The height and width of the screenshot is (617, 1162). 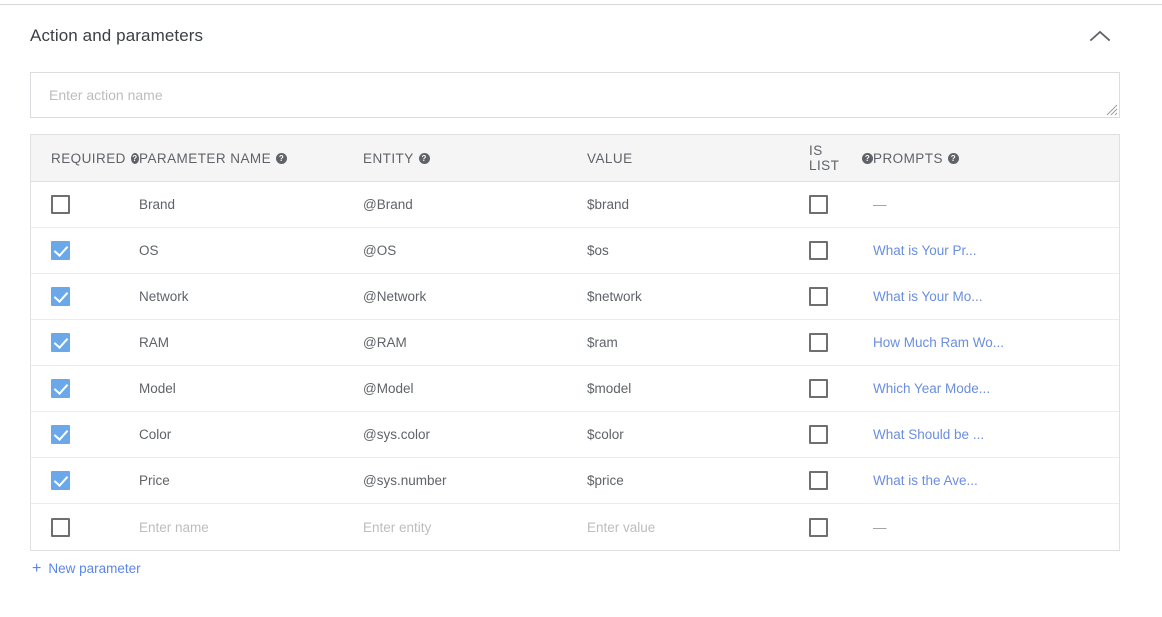 I want to click on table-row: Enter name Enter entity Enter value —, so click(x=575, y=527).